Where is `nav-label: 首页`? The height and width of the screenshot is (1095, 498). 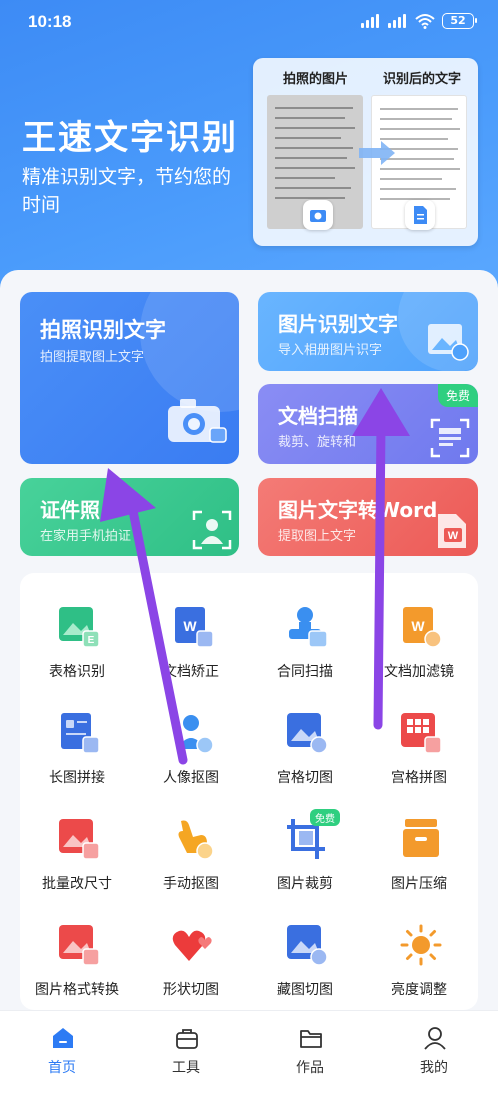
nav-label: 首页 is located at coordinates (62, 1068).